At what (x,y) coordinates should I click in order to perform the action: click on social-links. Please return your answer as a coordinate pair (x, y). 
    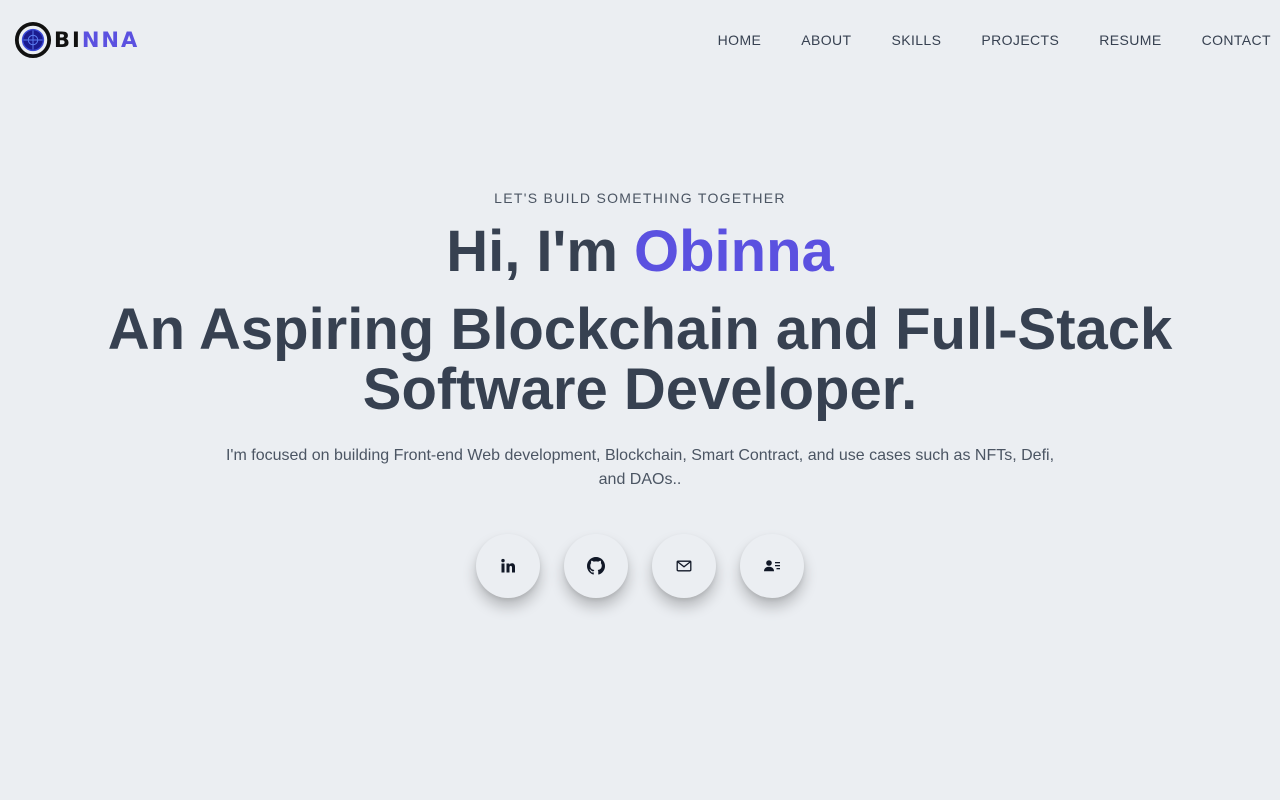
    Looking at the image, I should click on (640, 566).